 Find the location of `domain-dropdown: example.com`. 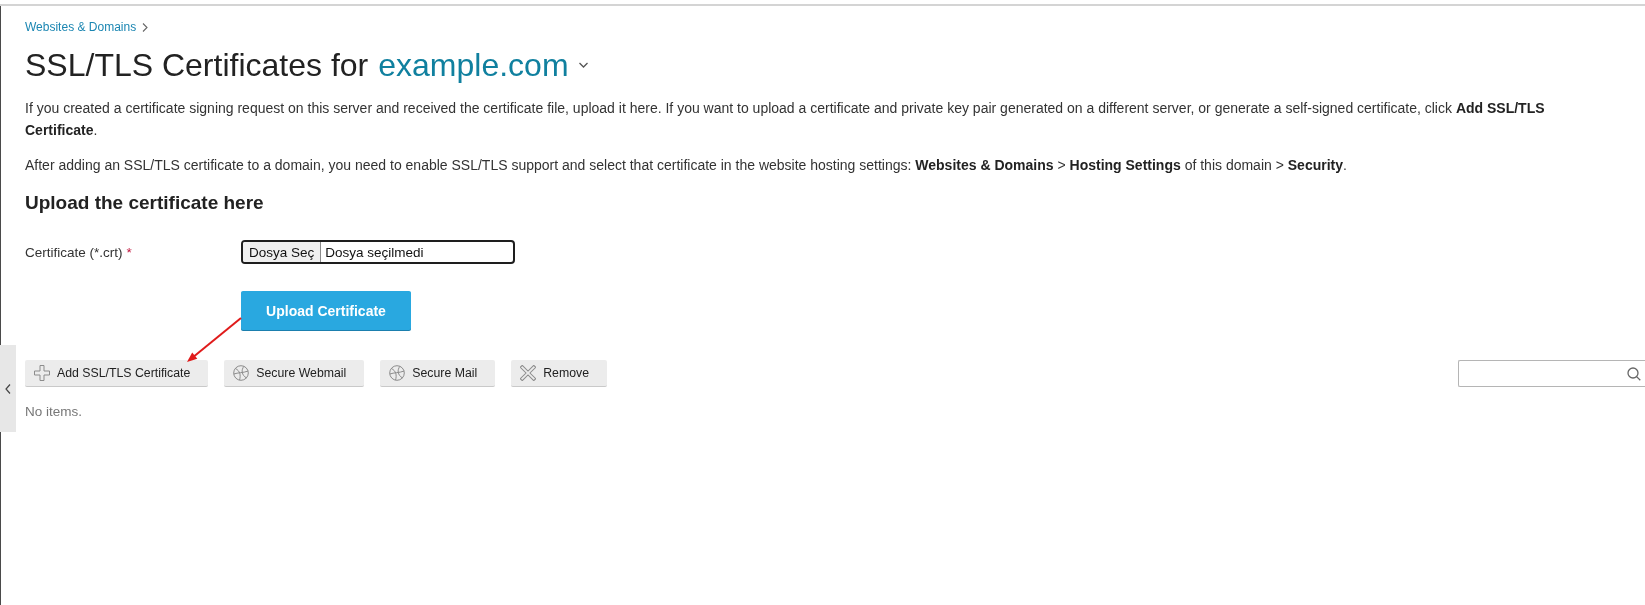

domain-dropdown: example.com is located at coordinates (483, 65).